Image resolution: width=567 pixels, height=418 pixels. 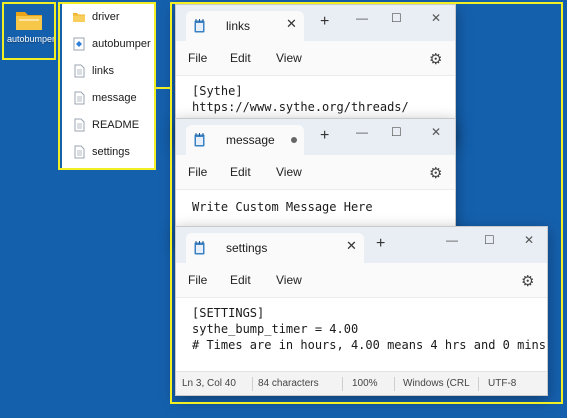 What do you see at coordinates (163, 88) in the screenshot?
I see `highlight-connector` at bounding box center [163, 88].